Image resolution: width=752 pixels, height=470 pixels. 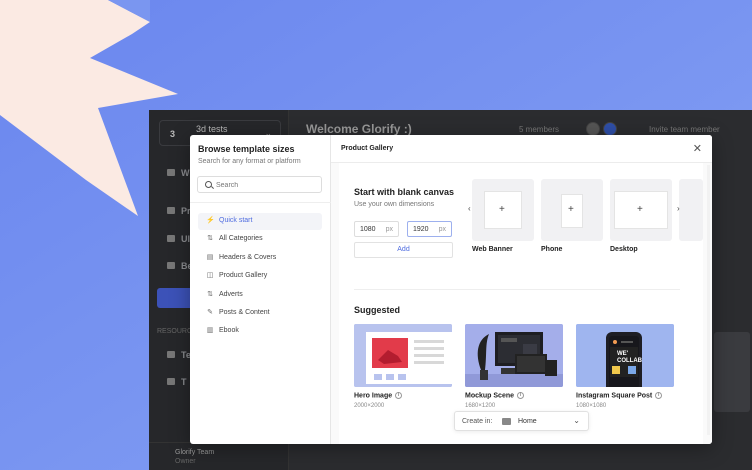 I want to click on close-icon: ✕, so click(x=697, y=148).